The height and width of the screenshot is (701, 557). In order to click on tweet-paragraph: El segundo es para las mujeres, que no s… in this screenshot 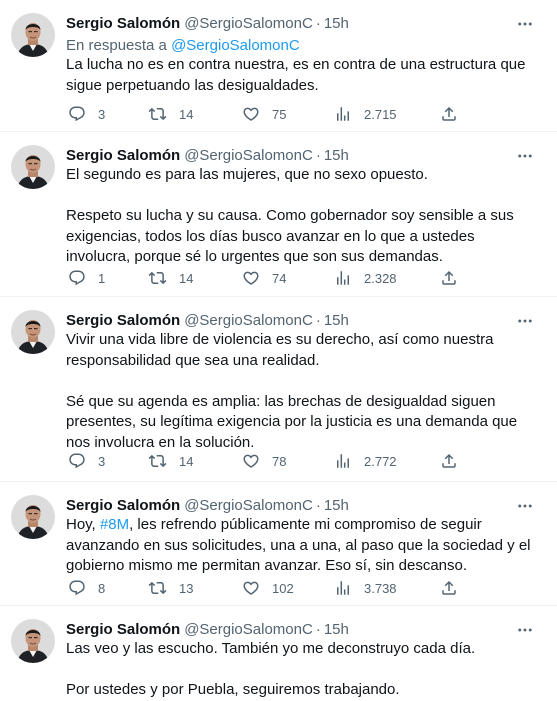, I will do `click(247, 174)`.